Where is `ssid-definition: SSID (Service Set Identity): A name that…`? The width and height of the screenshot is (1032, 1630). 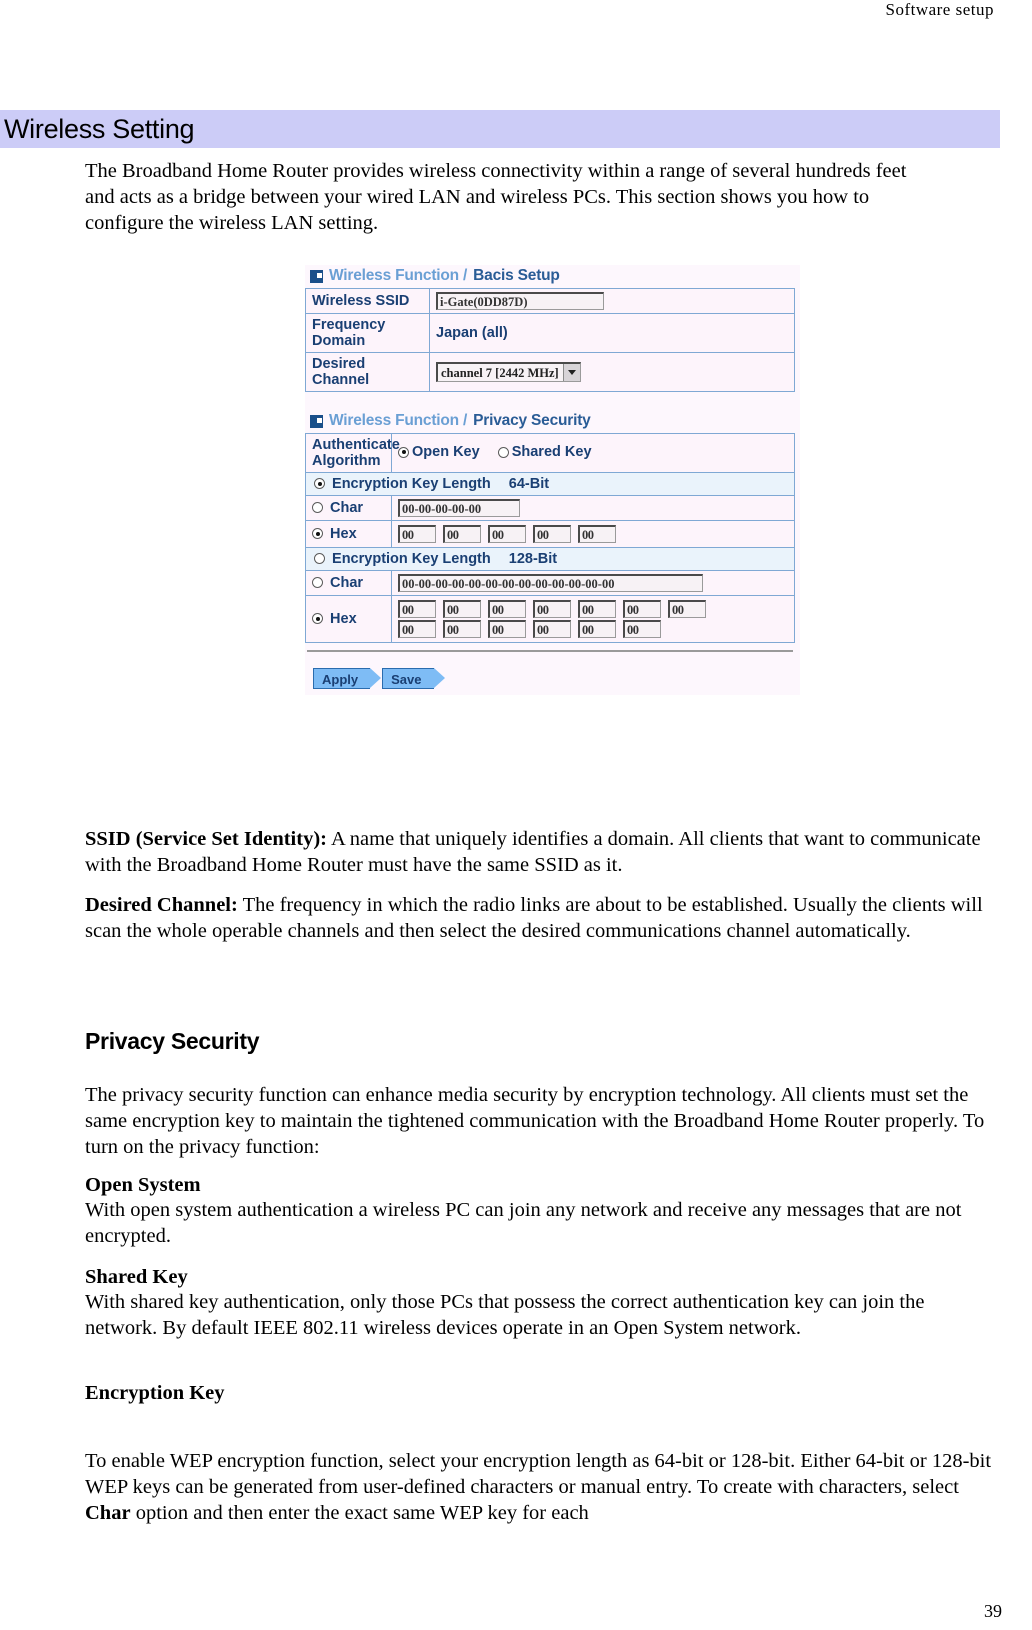
ssid-definition: SSID (Service Set Identity): A name that… is located at coordinates (541, 852).